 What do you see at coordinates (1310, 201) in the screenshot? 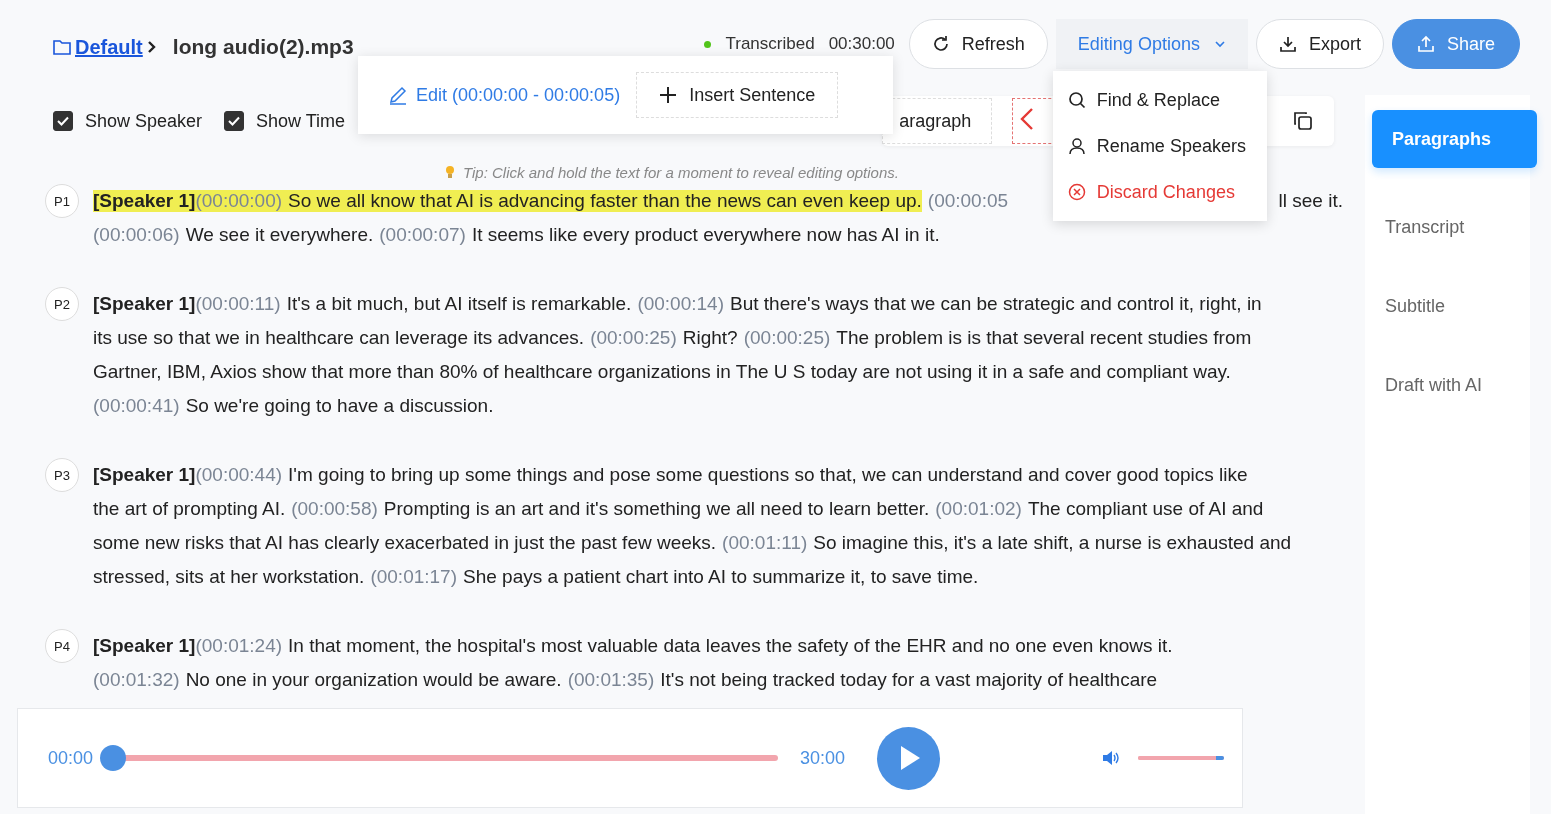
I see `sentence: ll see it.` at bounding box center [1310, 201].